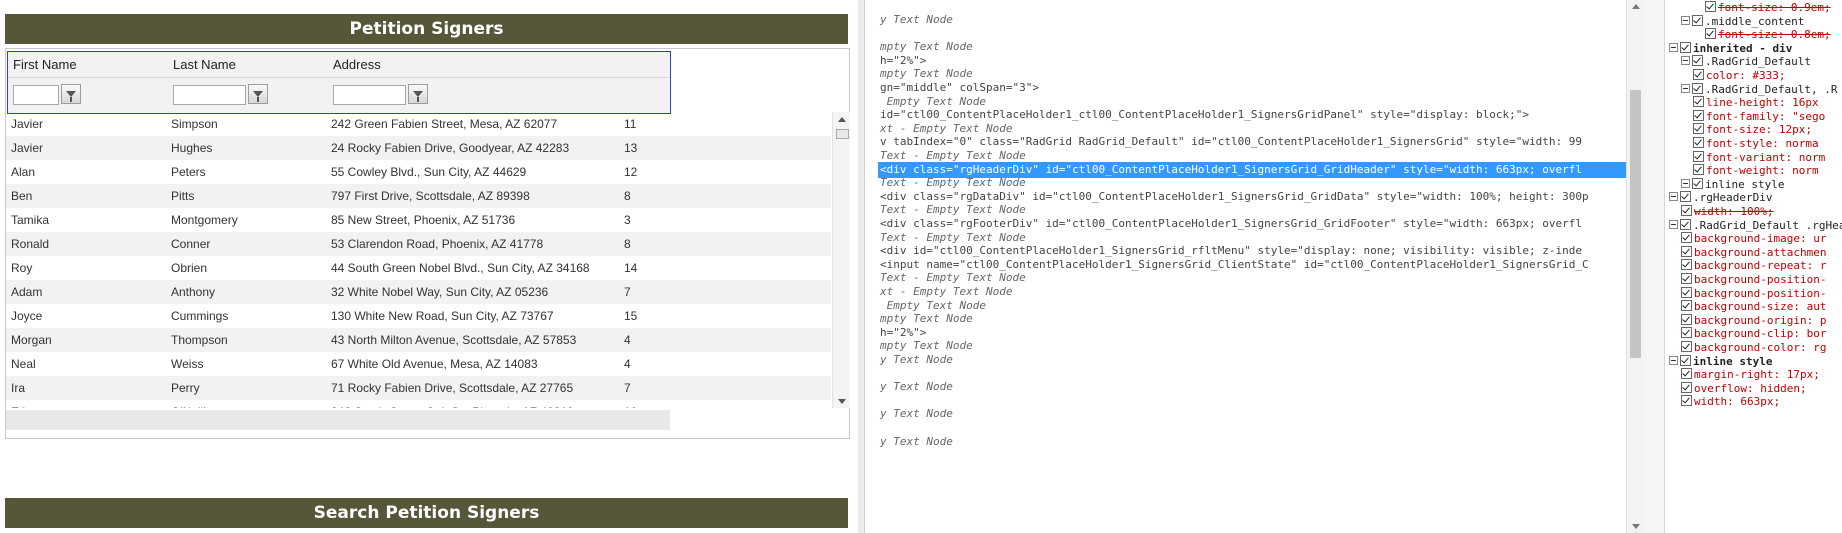  Describe the element at coordinates (204, 64) in the screenshot. I see `column-header-last-name: Last Name` at that location.